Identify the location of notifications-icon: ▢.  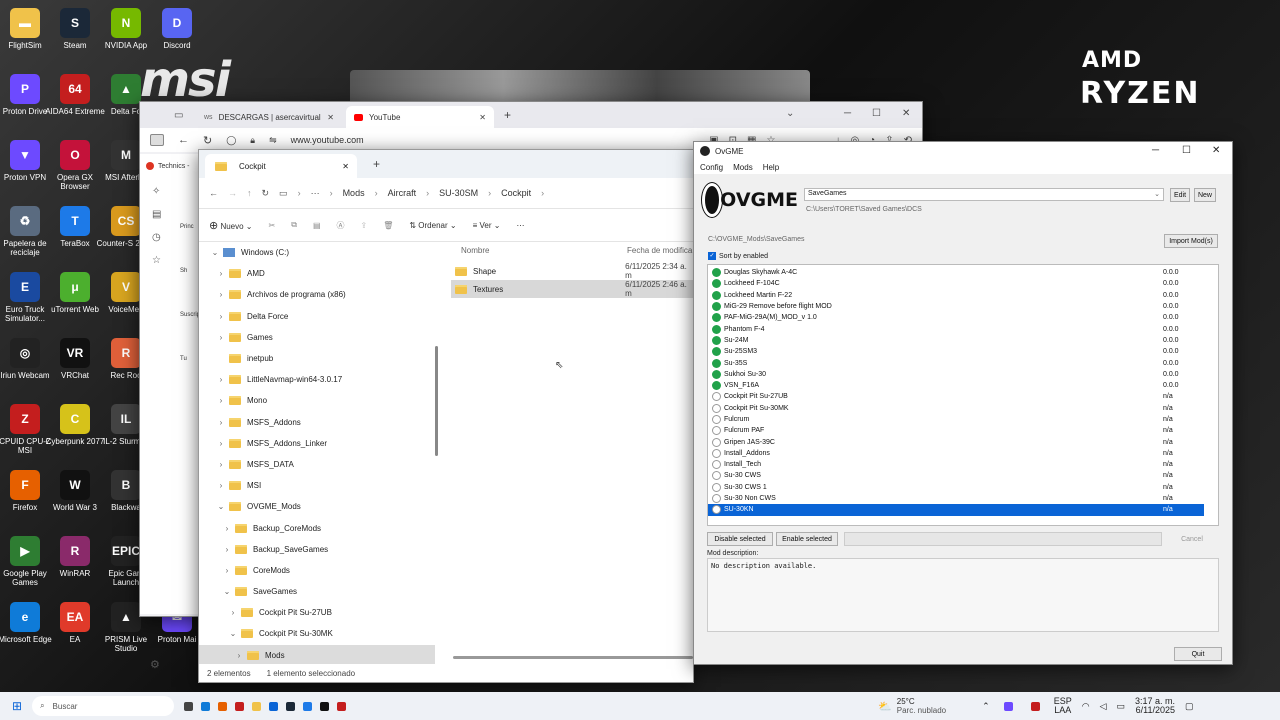
(1189, 706).